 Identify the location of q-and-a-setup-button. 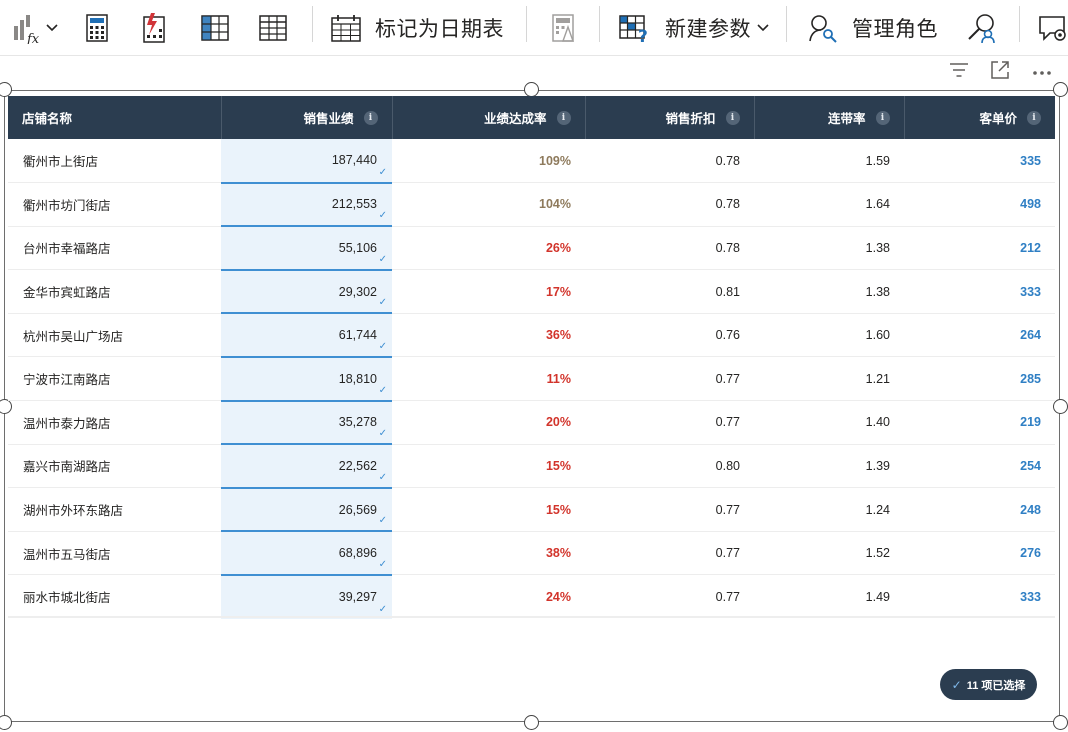
(1053, 28).